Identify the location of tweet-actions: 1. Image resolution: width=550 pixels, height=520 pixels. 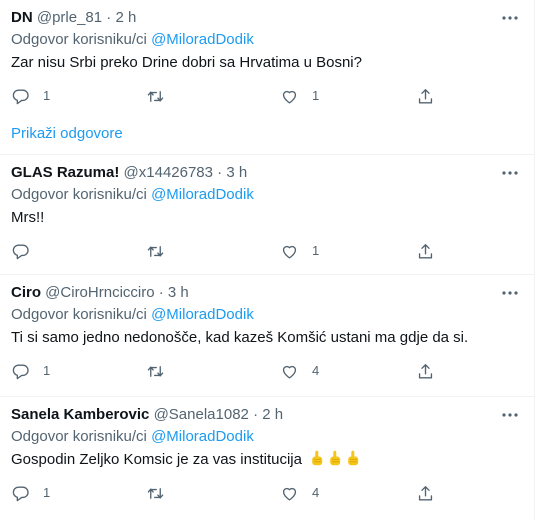
(267, 251).